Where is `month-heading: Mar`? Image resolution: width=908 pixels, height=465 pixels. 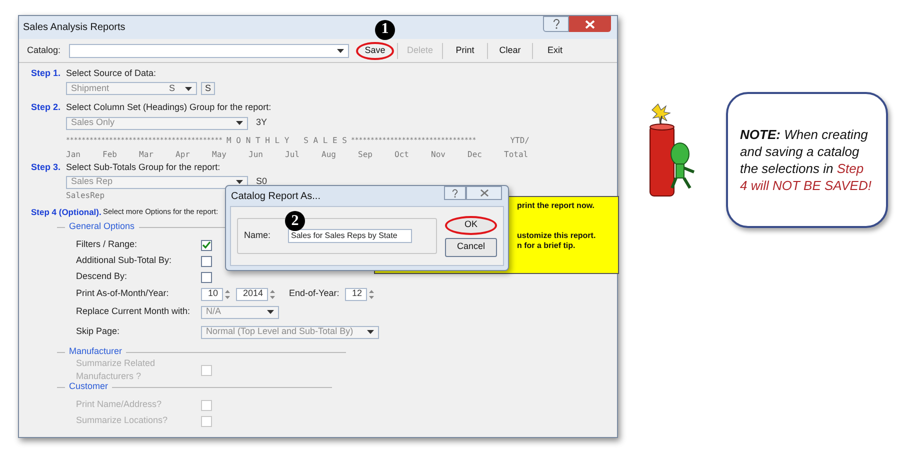 month-heading: Mar is located at coordinates (146, 154).